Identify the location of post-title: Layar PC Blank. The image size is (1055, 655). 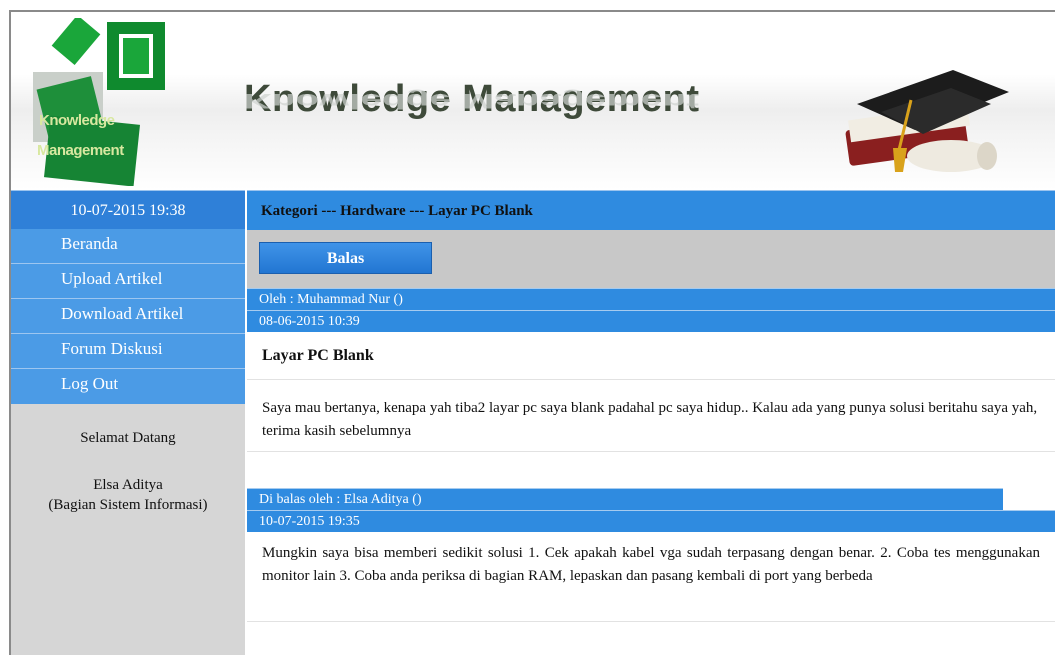
(651, 356).